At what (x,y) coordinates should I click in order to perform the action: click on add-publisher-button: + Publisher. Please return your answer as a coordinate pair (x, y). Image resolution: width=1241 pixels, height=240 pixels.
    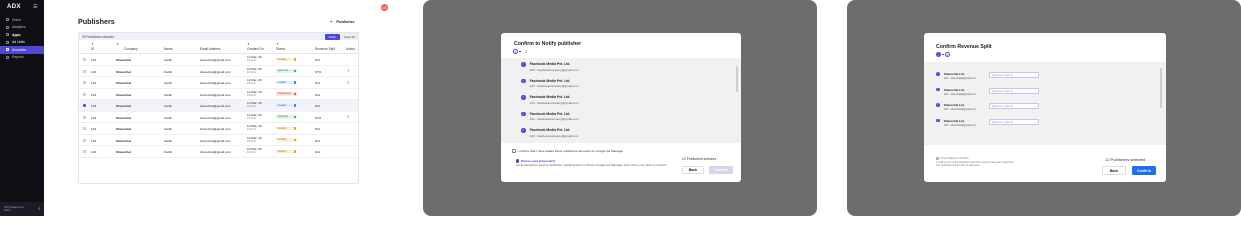
    Looking at the image, I should click on (342, 21).